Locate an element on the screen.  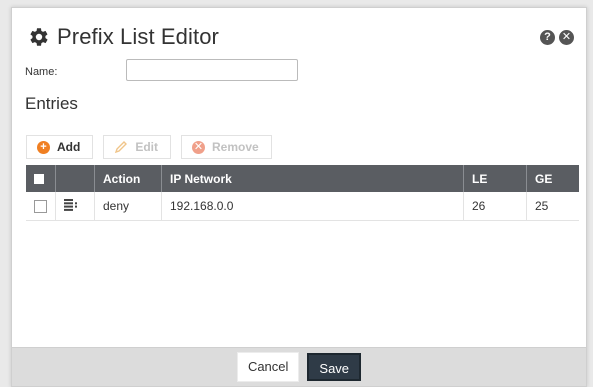
row-select-cell is located at coordinates (41, 206).